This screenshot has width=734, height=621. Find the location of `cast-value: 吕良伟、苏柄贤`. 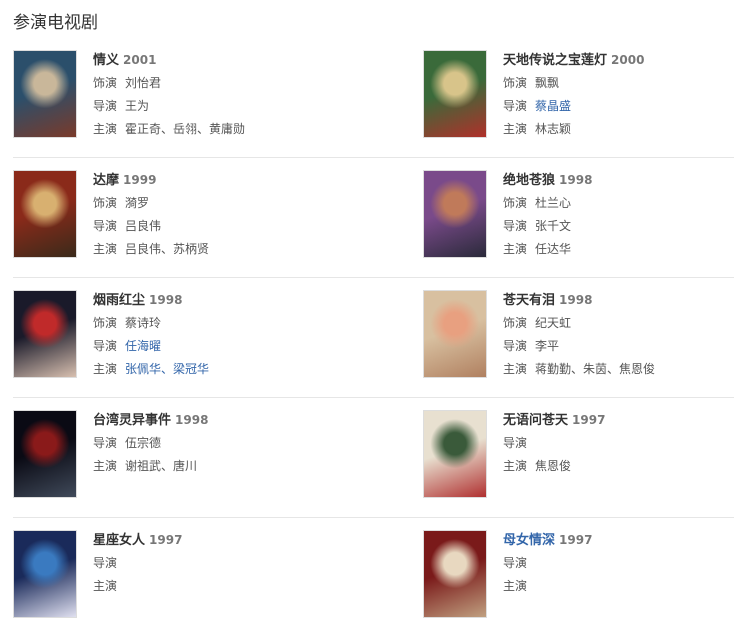

cast-value: 吕良伟、苏柄贤 is located at coordinates (167, 249).